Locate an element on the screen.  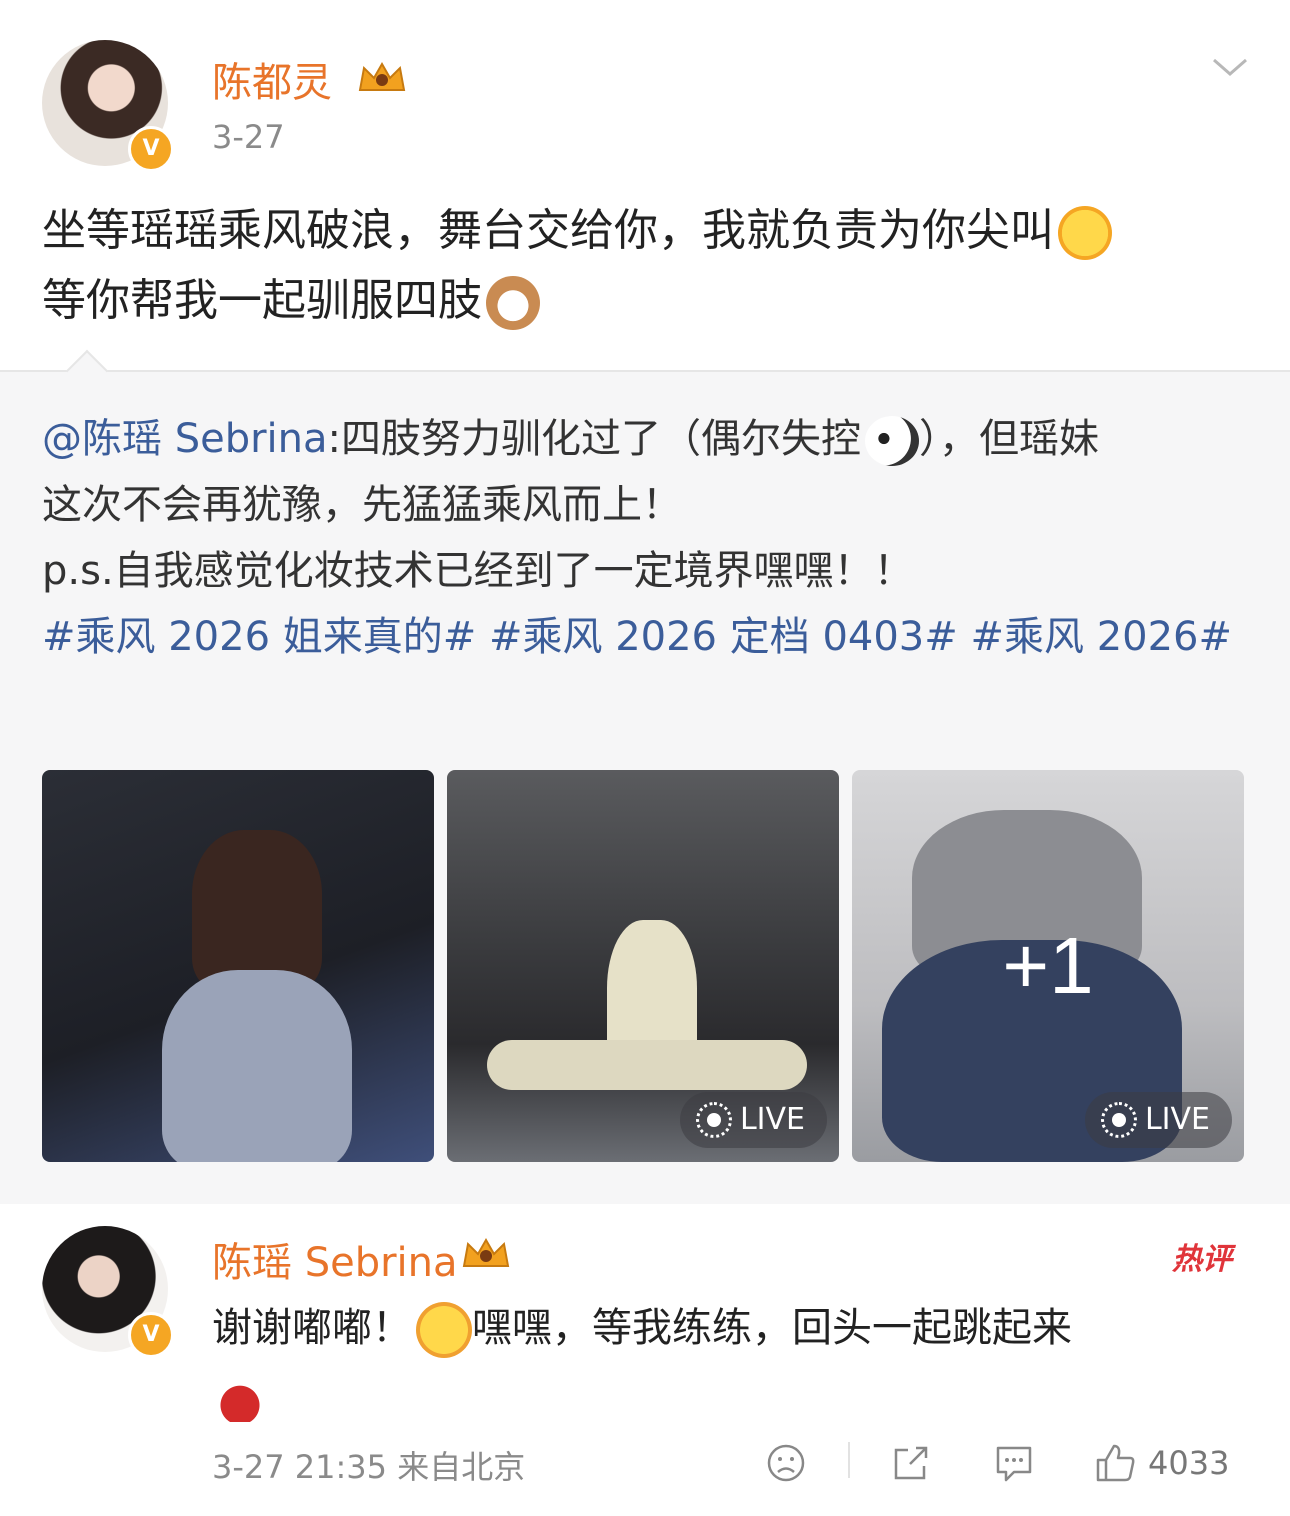
post-time: 3-27 is located at coordinates (248, 137).